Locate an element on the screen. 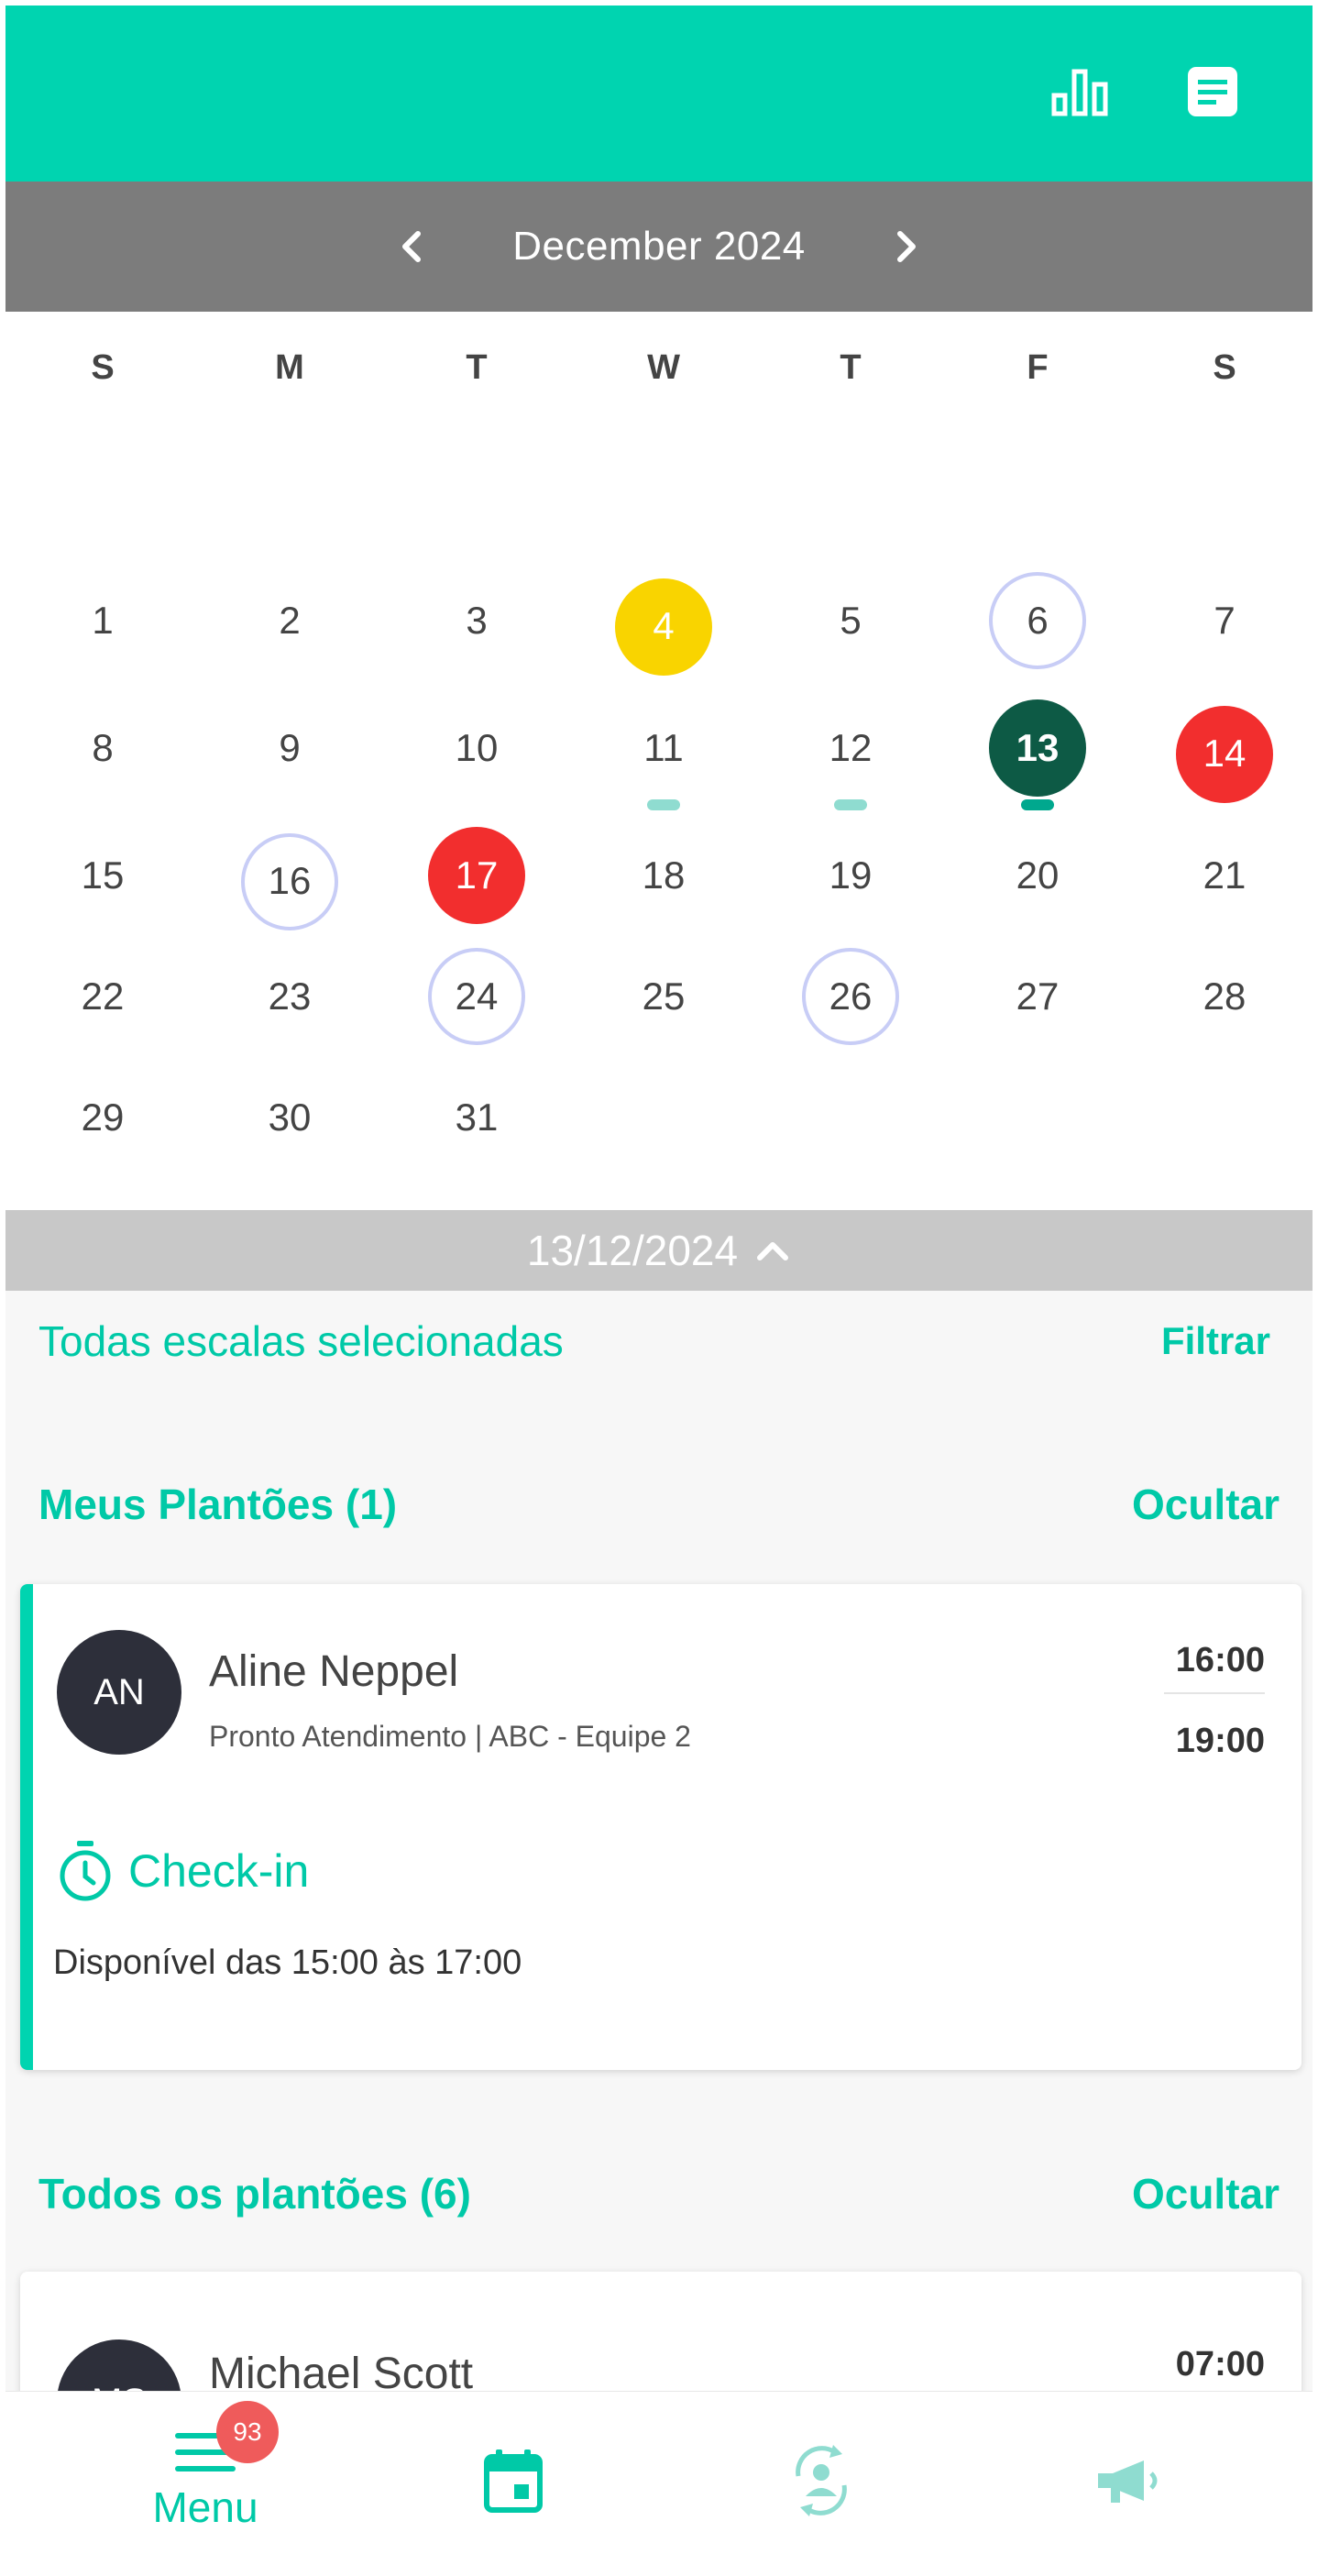 The image size is (1318, 2576). my-shifts-title: Meus Plantões (1) is located at coordinates (218, 1504).